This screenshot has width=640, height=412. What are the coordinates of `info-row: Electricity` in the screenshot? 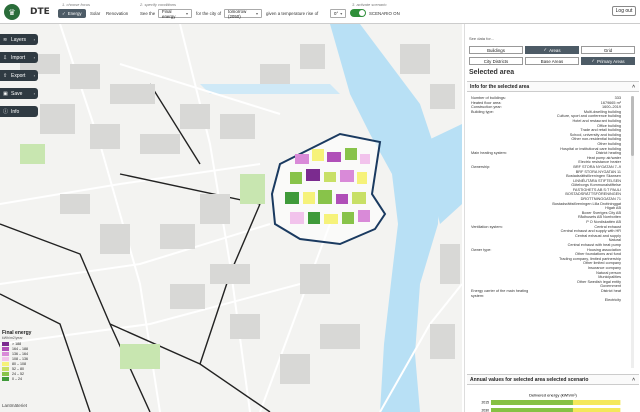 It's located at (546, 300).